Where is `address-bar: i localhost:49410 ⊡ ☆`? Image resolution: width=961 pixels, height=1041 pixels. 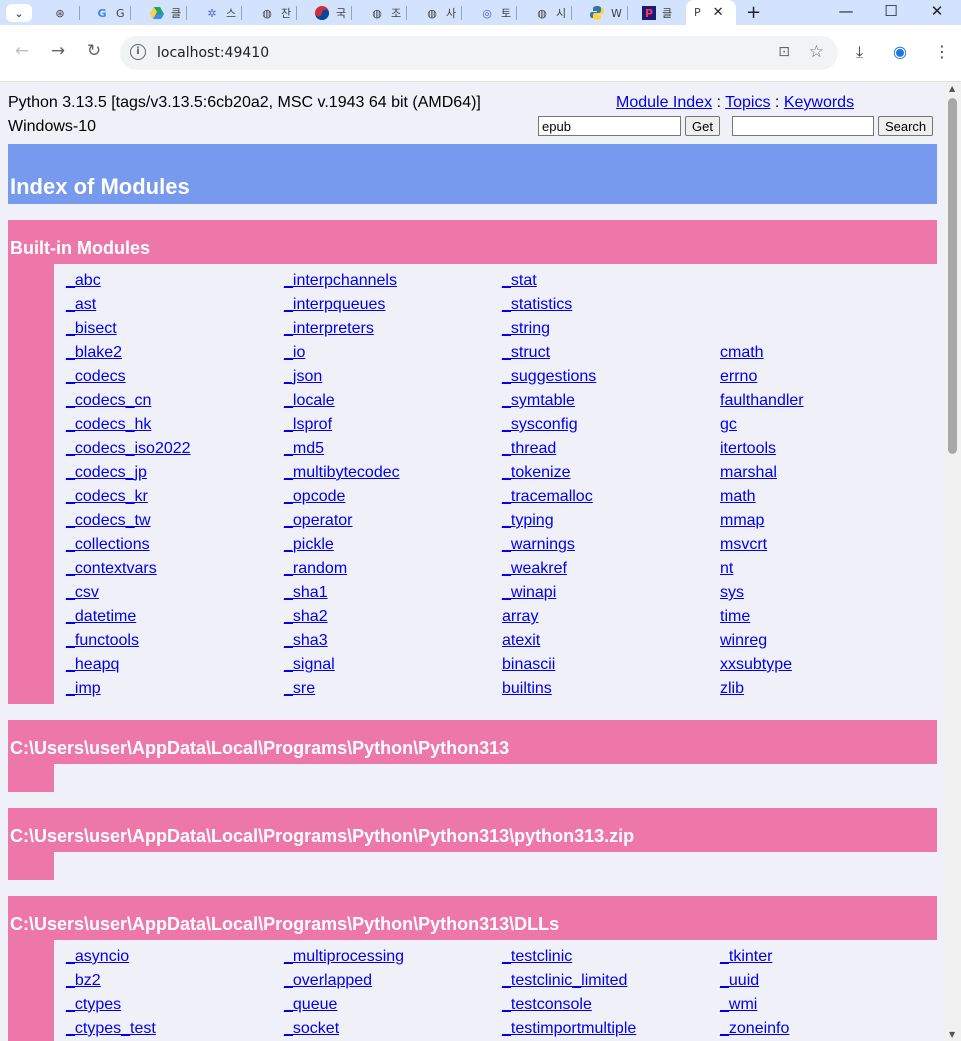
address-bar: i localhost:49410 ⊡ ☆ is located at coordinates (479, 53).